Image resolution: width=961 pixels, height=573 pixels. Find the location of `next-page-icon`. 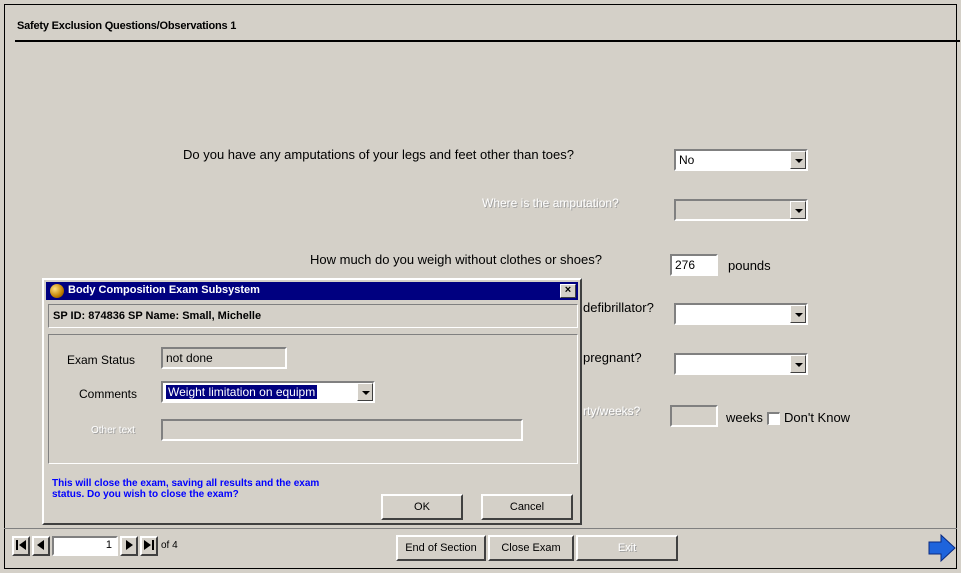

next-page-icon is located at coordinates (129, 545).